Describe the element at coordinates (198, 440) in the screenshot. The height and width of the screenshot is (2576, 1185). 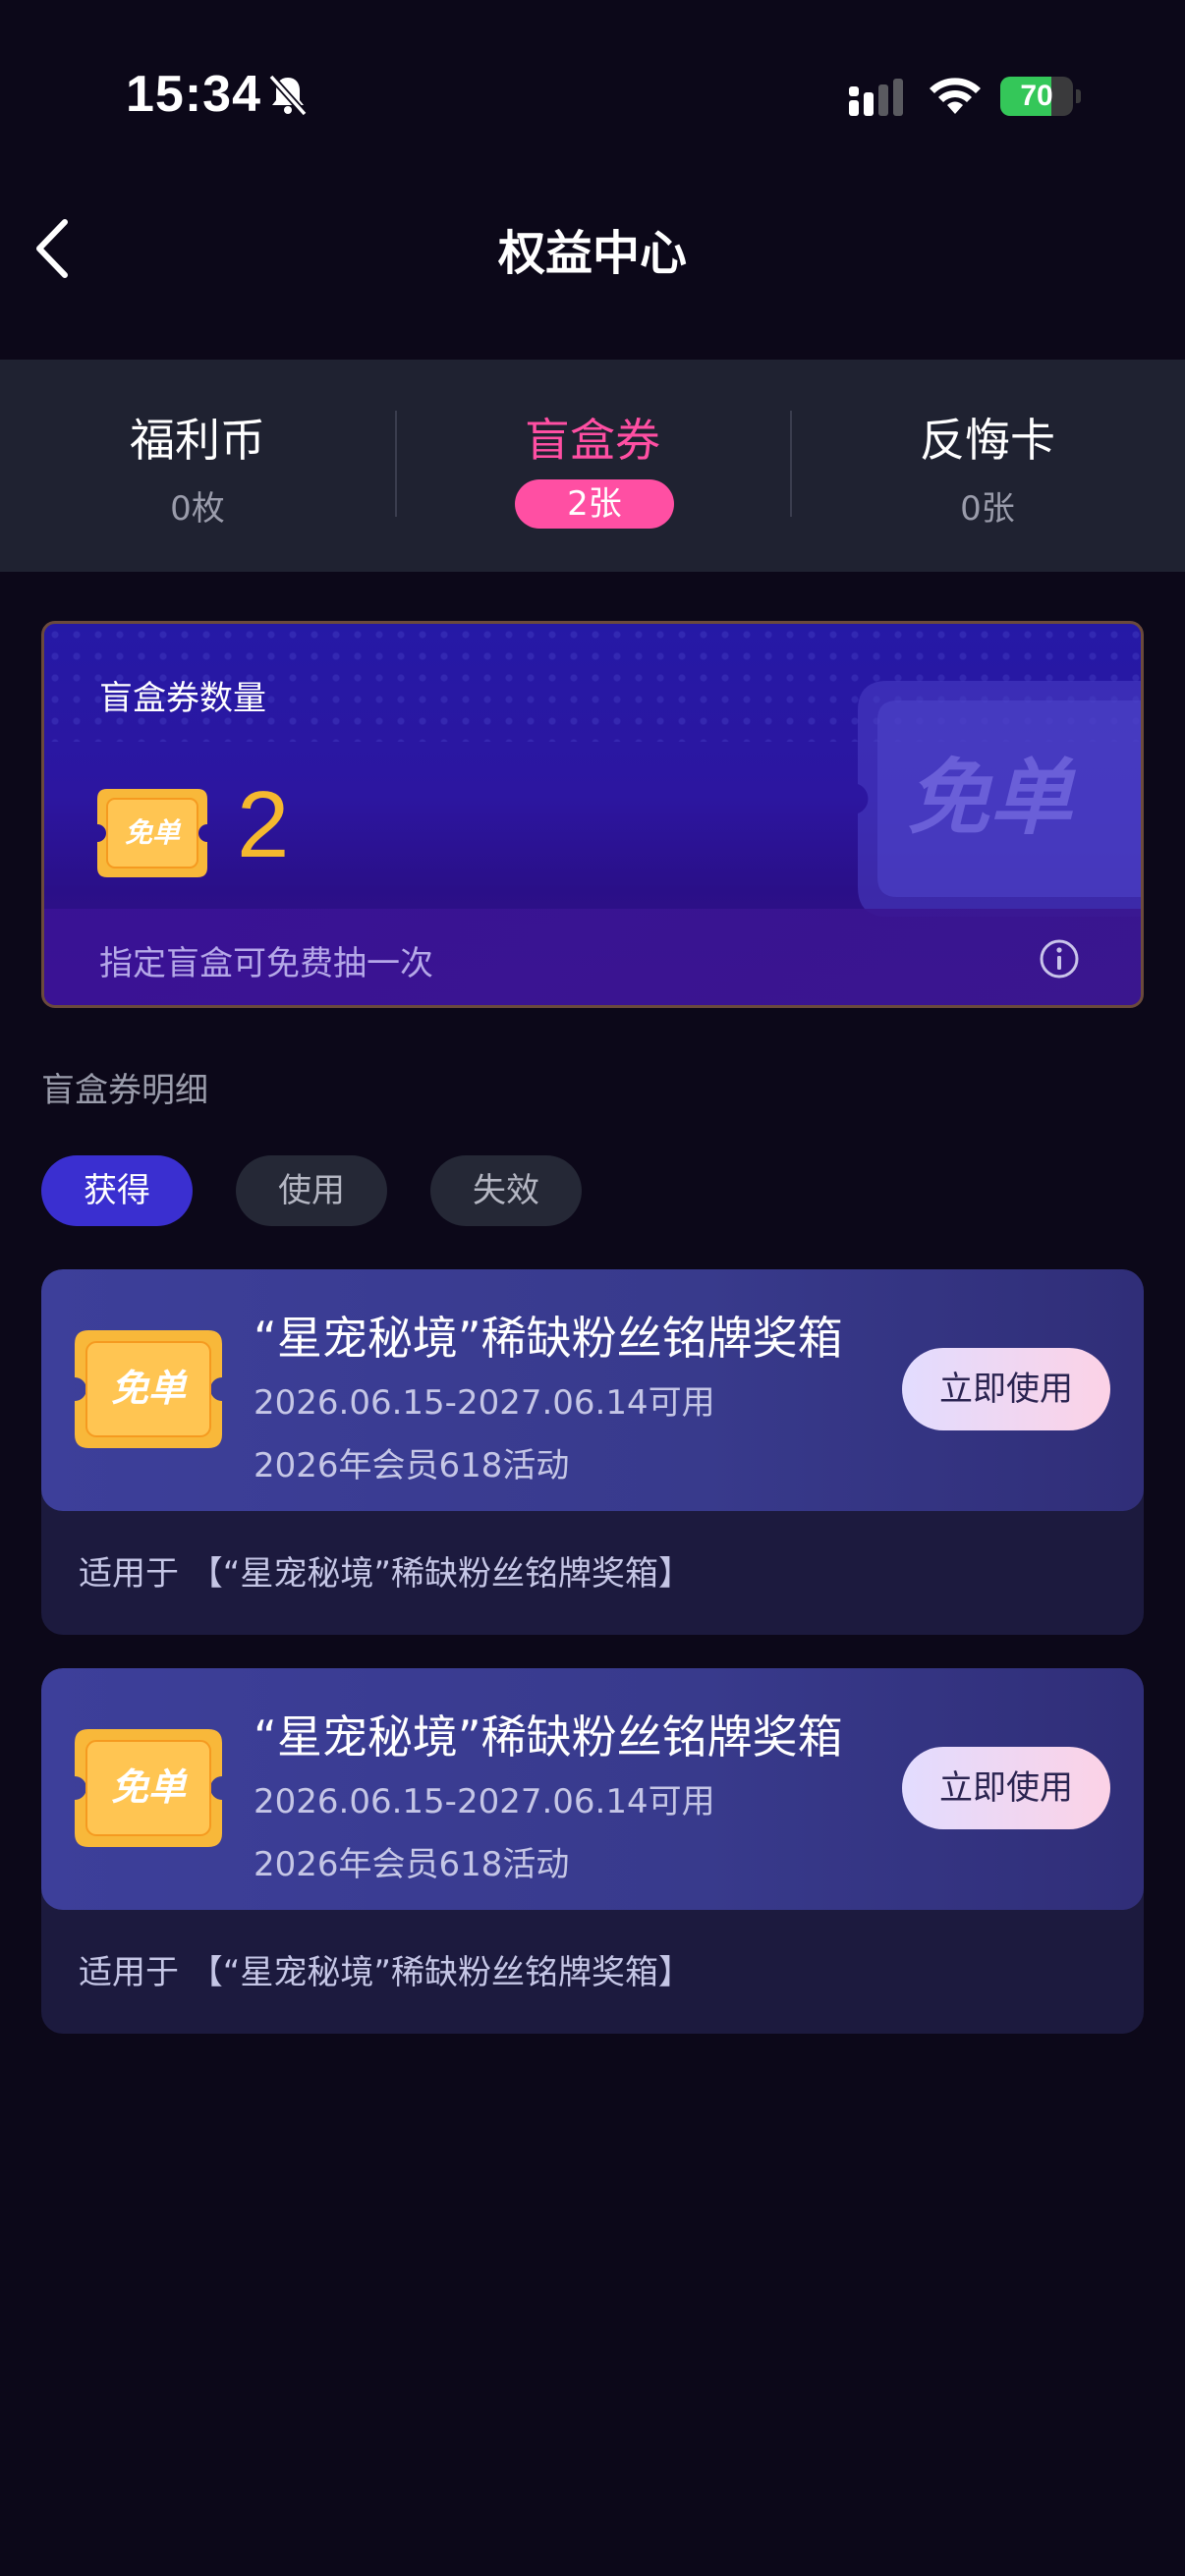
I see `tab-label: 福利币` at that location.